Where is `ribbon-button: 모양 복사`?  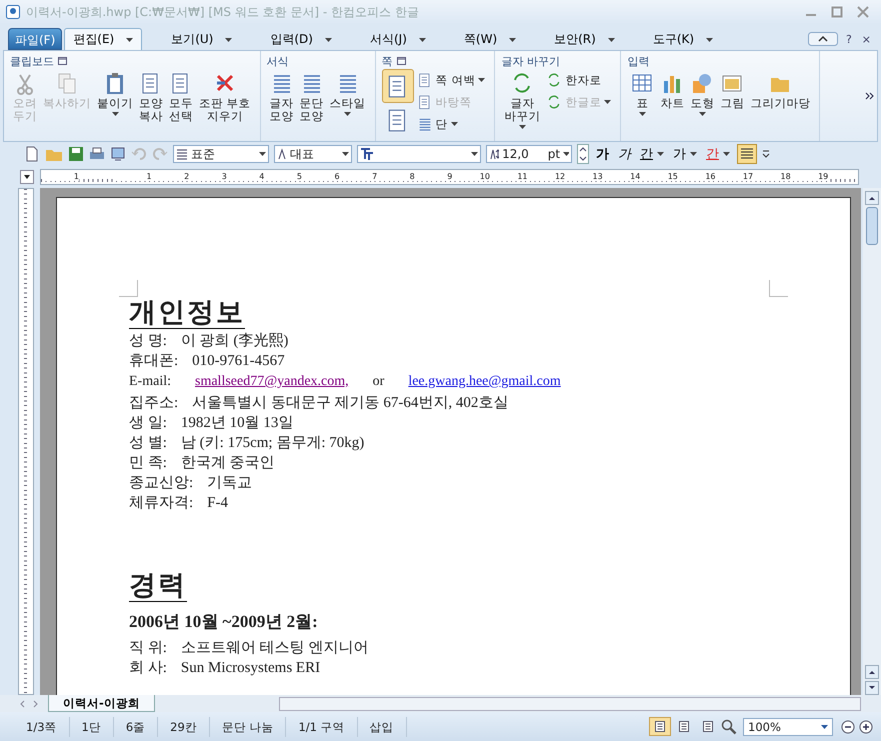 ribbon-button: 모양 복사 is located at coordinates (151, 104).